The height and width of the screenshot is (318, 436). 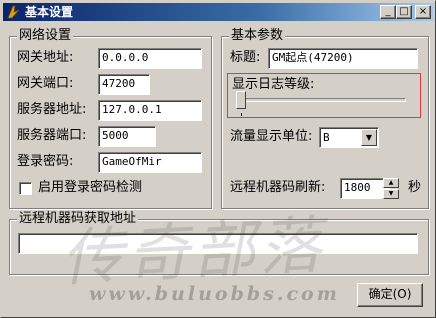 What do you see at coordinates (214, 294) in the screenshot?
I see `watermark-url: www.buluobbs.com` at bounding box center [214, 294].